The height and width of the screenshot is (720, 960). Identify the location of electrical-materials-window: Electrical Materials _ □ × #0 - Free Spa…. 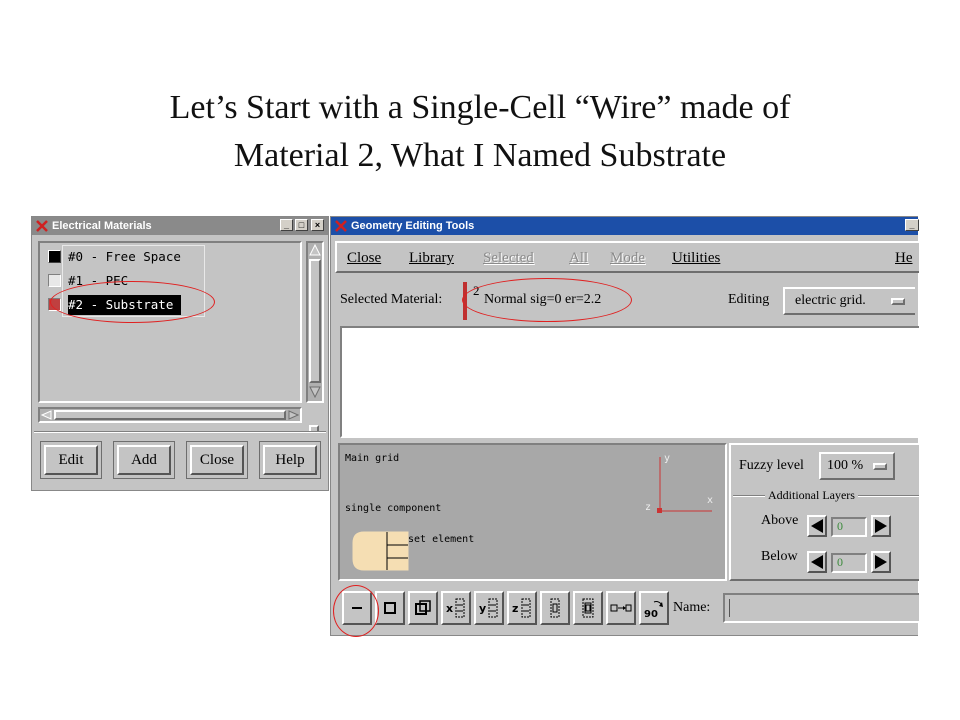
(180, 353).